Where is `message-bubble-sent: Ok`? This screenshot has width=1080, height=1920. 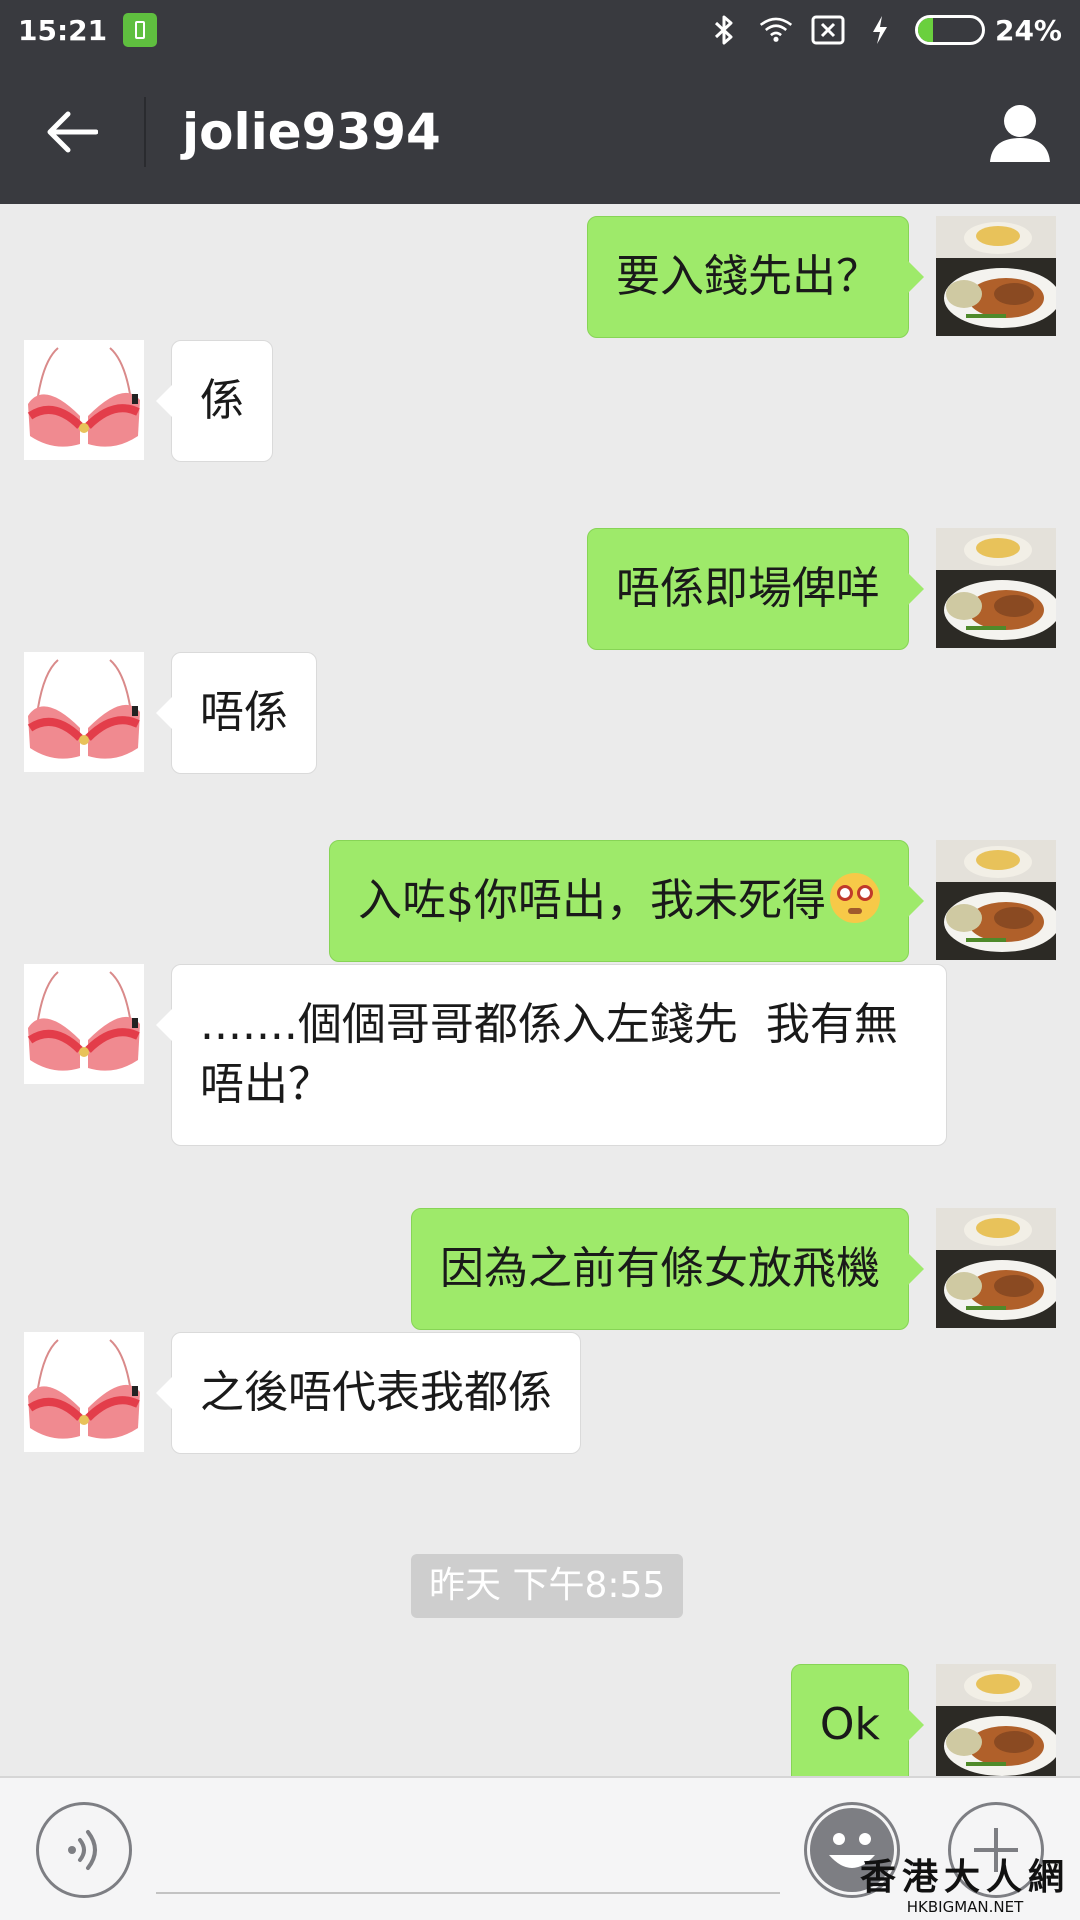 message-bubble-sent: Ok is located at coordinates (857, 1720).